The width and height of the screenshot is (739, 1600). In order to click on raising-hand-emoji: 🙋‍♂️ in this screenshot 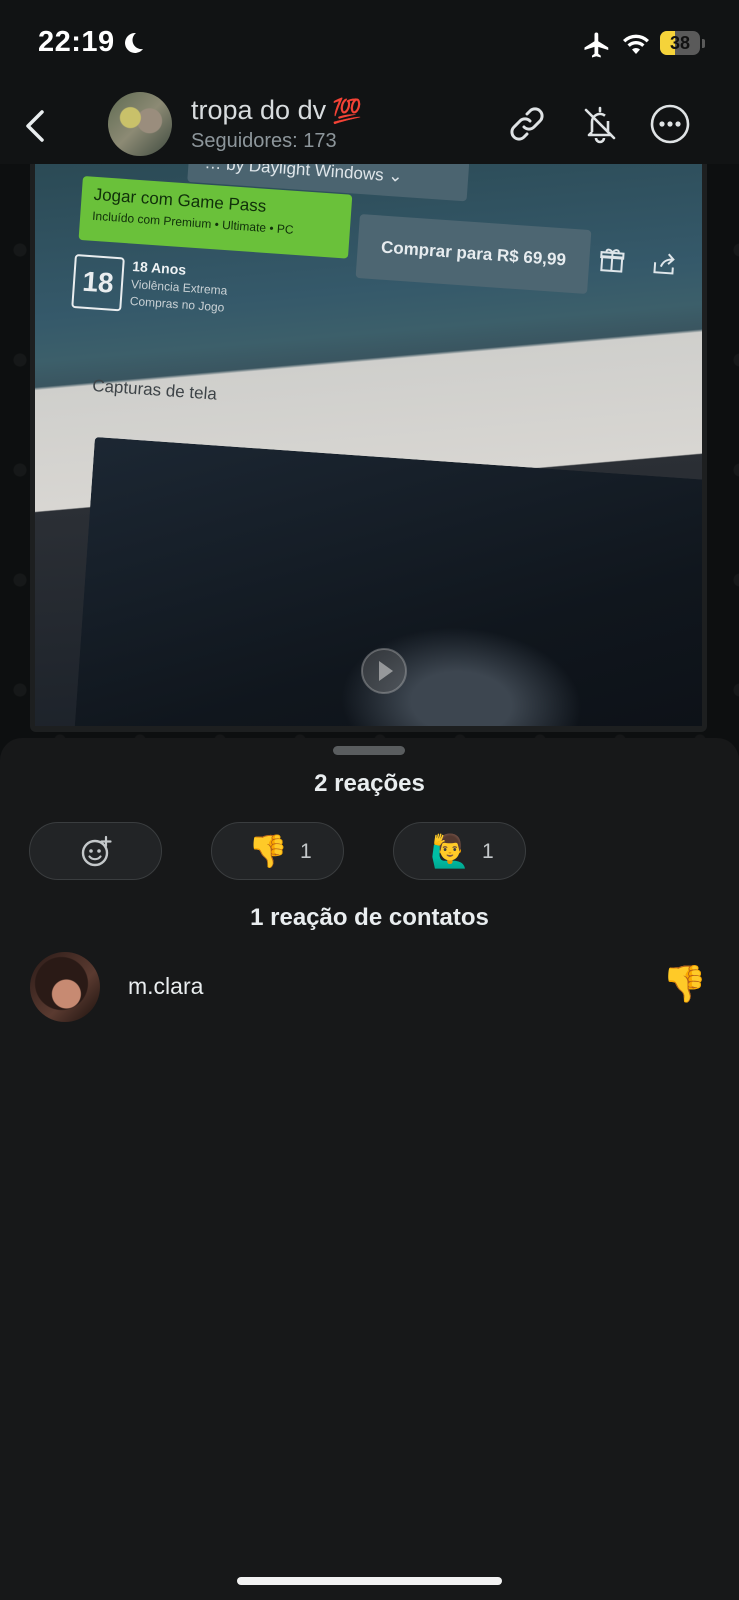, I will do `click(450, 851)`.